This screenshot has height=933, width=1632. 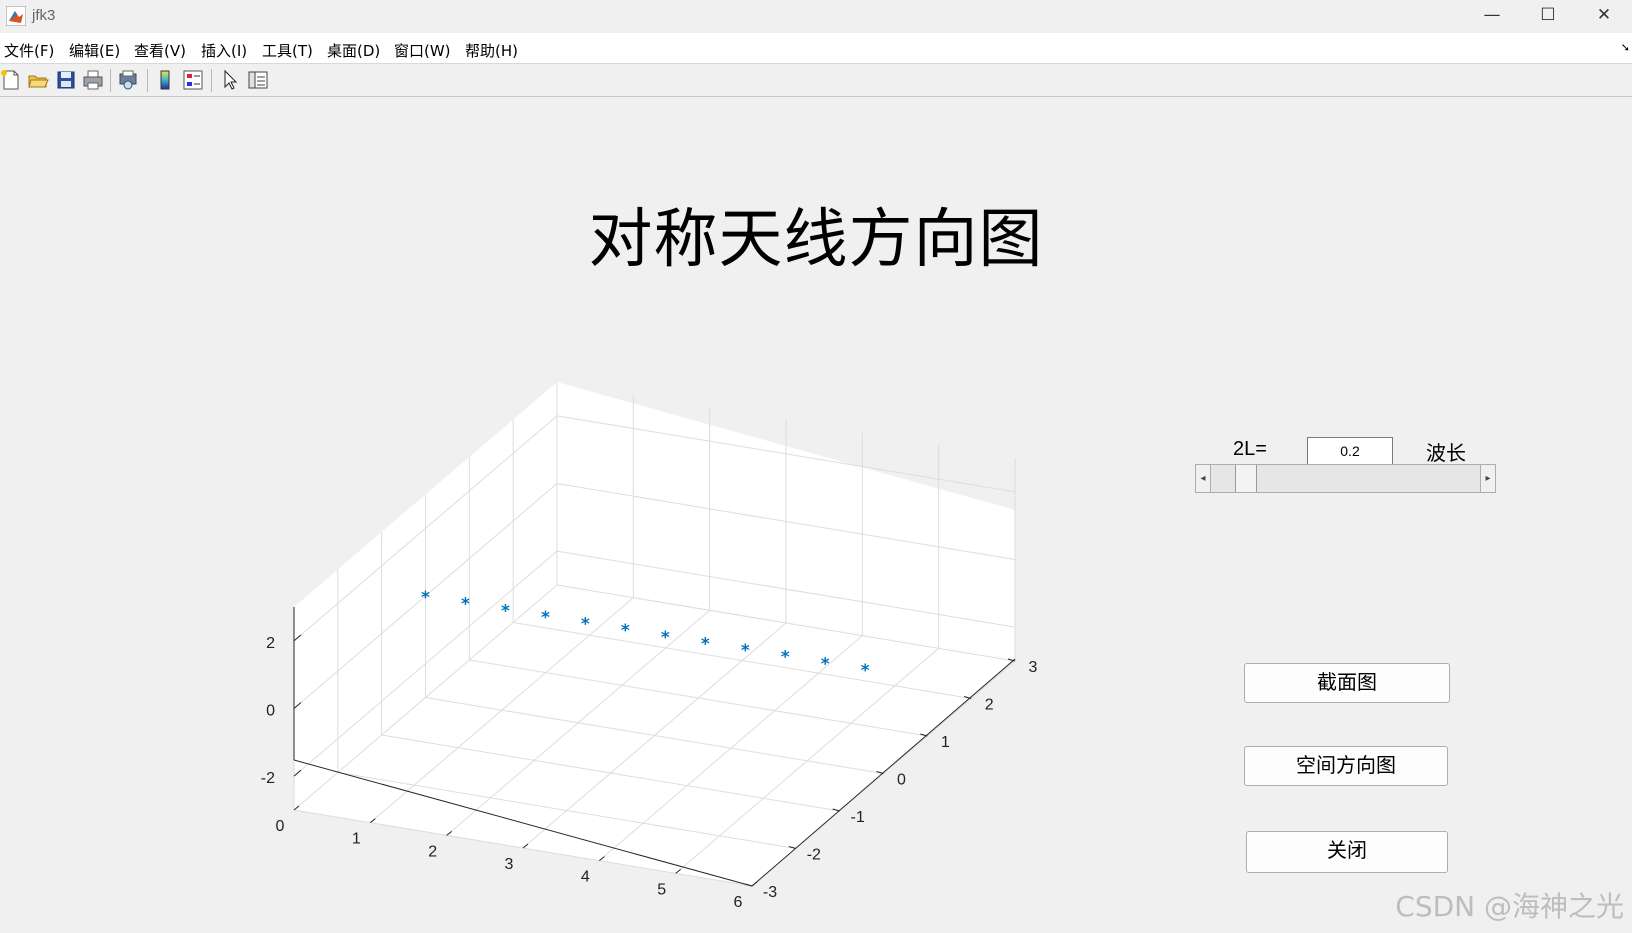 What do you see at coordinates (585, 877) in the screenshot?
I see `x-tick-label: 4` at bounding box center [585, 877].